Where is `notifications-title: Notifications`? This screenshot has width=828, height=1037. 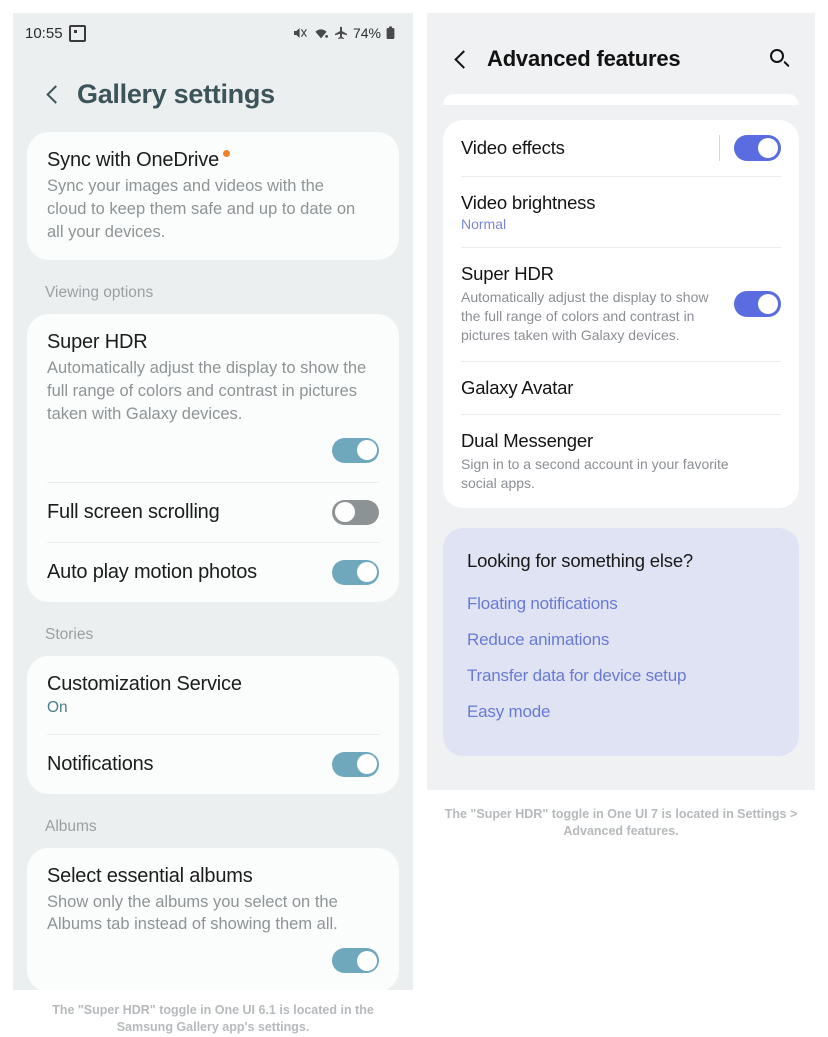
notifications-title: Notifications is located at coordinates (100, 763).